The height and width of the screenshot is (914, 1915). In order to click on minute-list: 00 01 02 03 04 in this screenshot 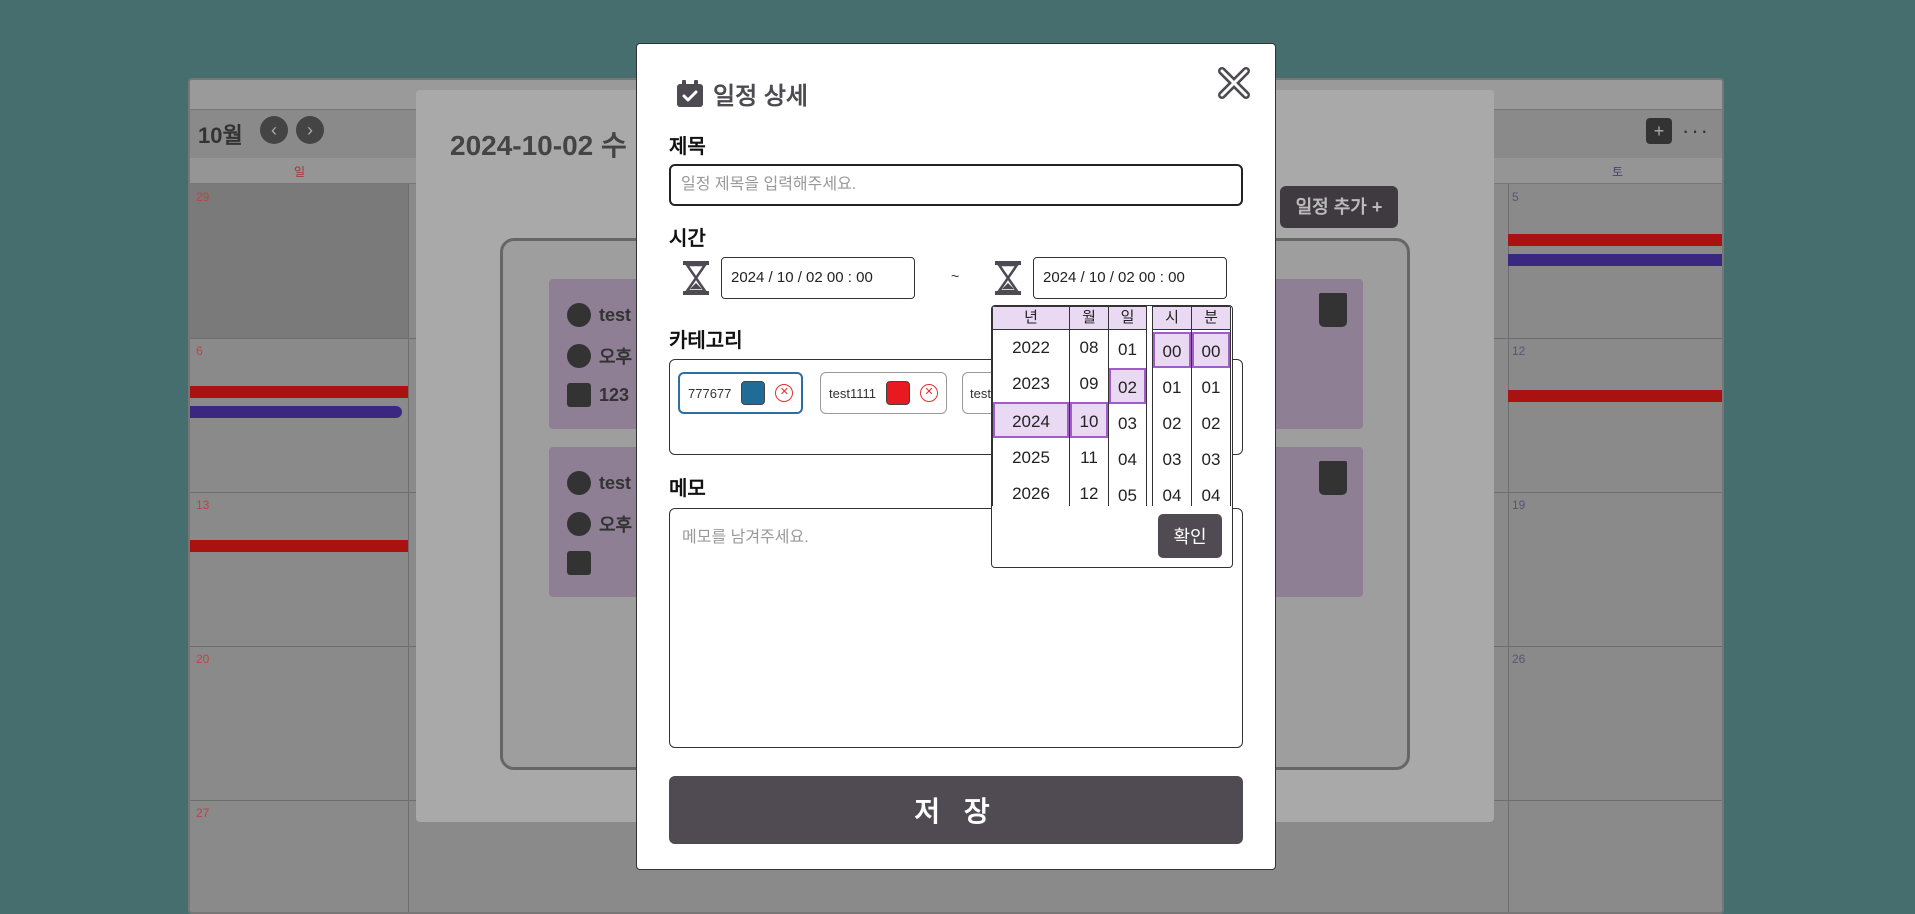, I will do `click(1211, 418)`.